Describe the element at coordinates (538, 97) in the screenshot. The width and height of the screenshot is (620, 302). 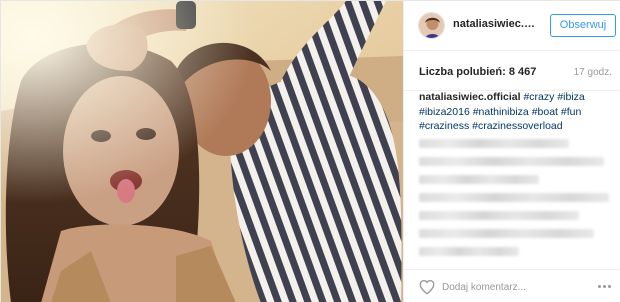
I see `hashtag: #crazy` at that location.